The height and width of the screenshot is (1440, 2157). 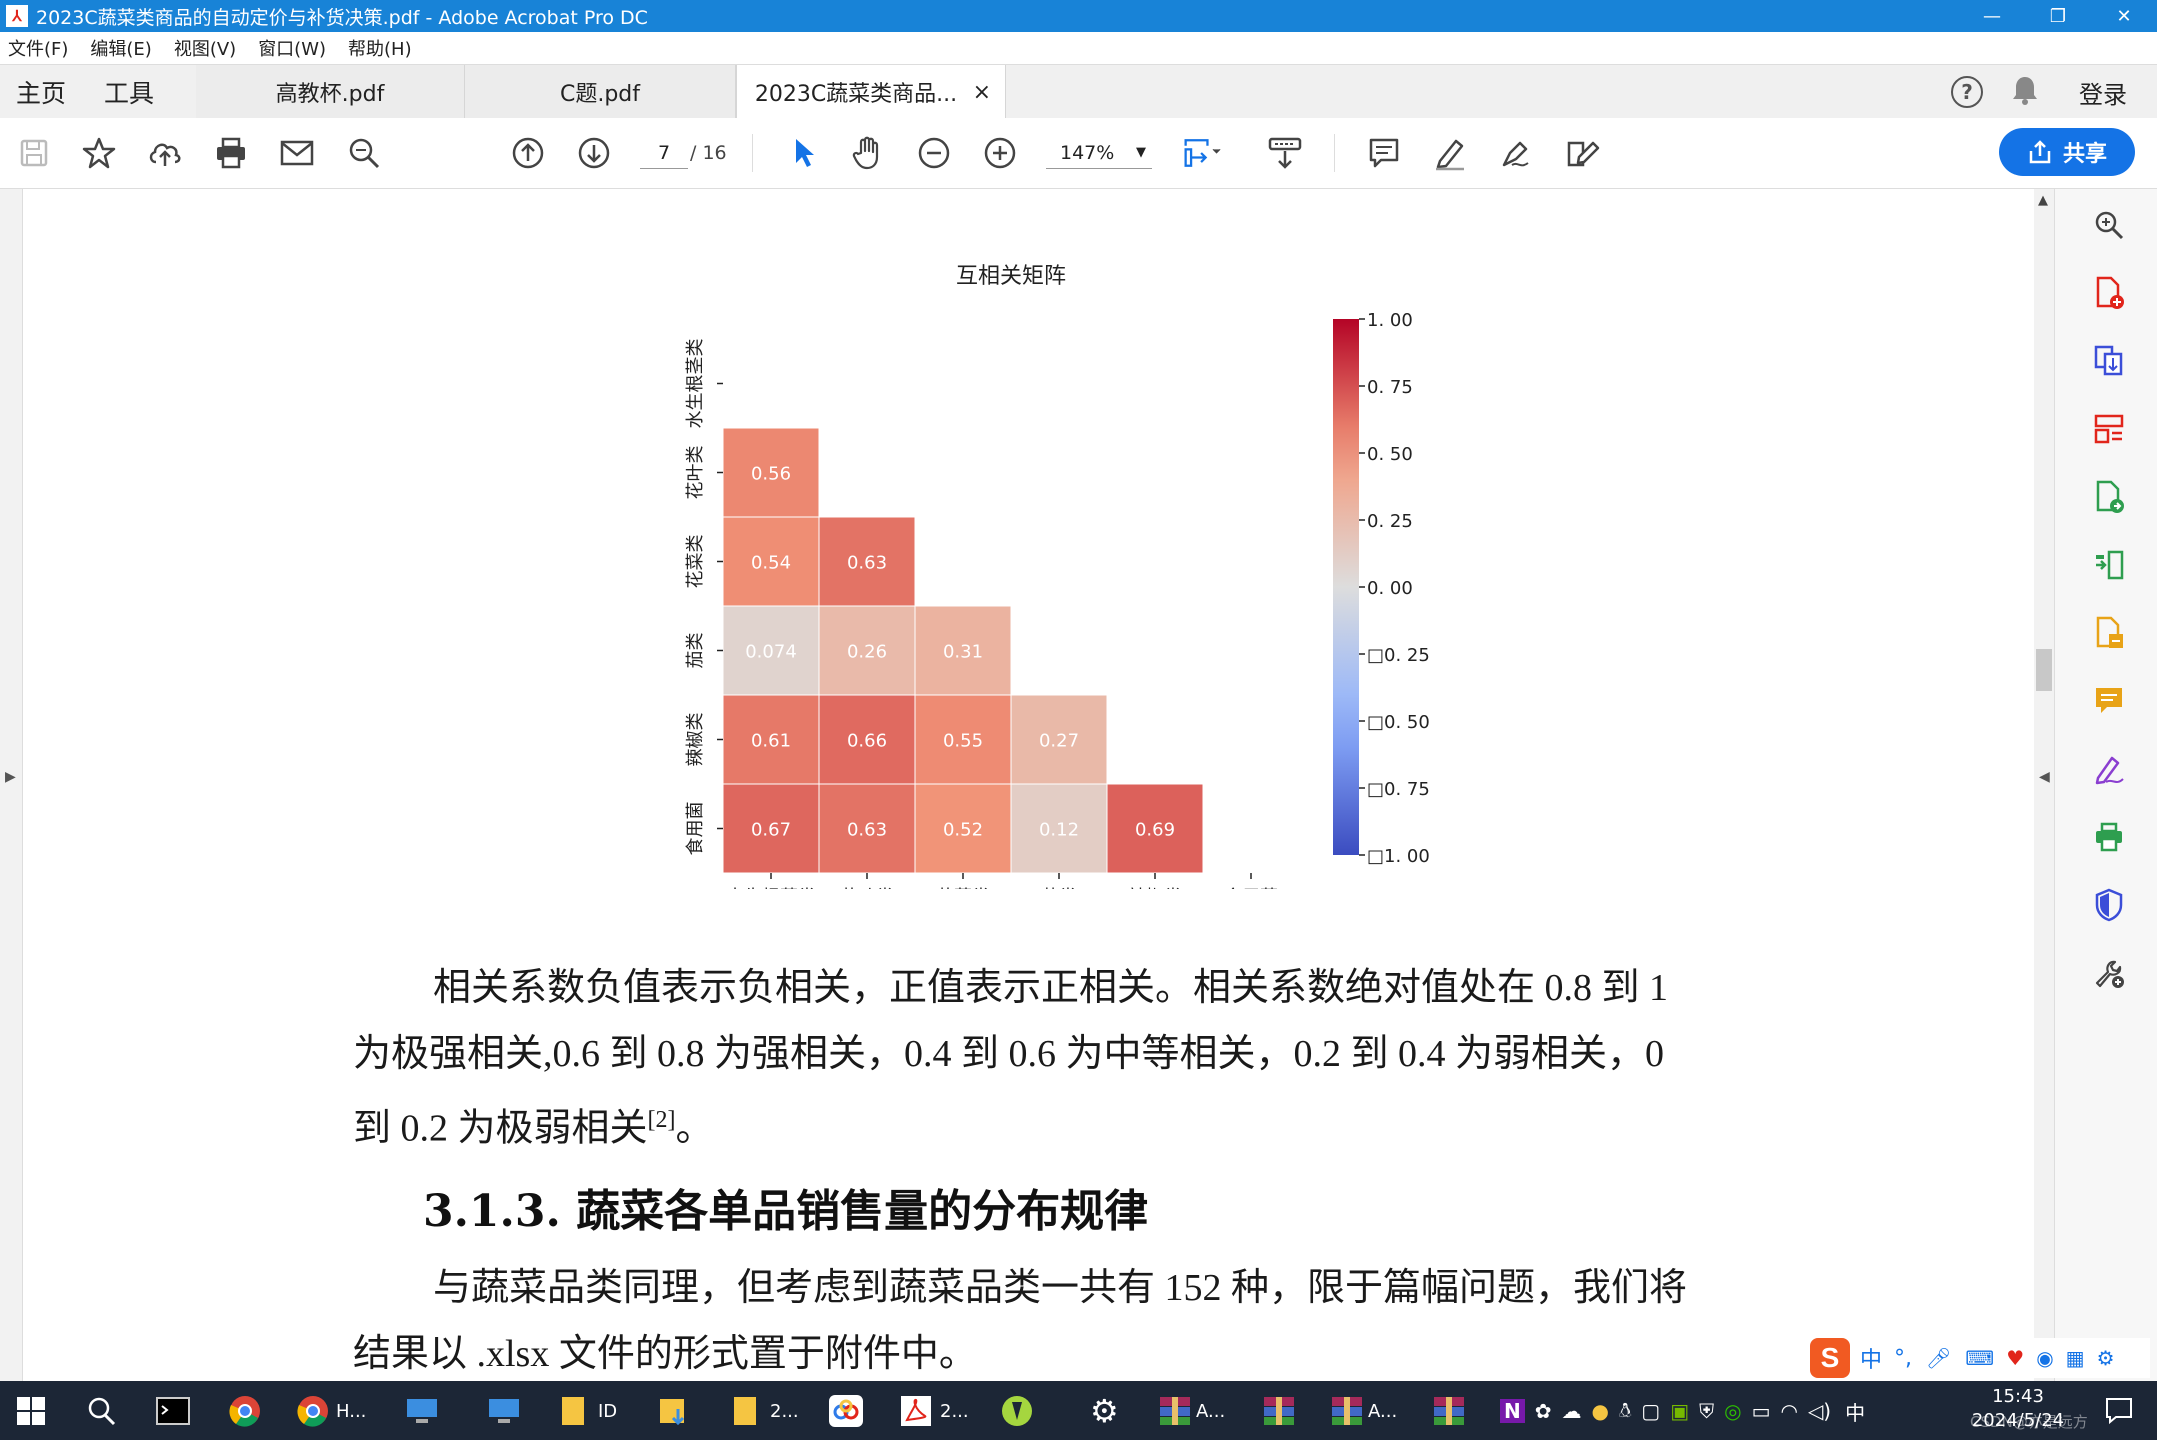 What do you see at coordinates (594, 153) in the screenshot?
I see `next-page-icon` at bounding box center [594, 153].